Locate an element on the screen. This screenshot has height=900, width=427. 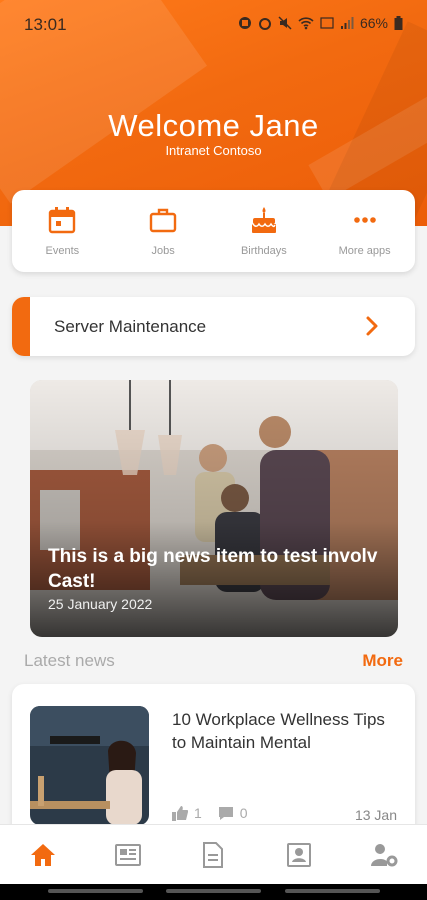
app-label-events: Events is located at coordinates (62, 251).